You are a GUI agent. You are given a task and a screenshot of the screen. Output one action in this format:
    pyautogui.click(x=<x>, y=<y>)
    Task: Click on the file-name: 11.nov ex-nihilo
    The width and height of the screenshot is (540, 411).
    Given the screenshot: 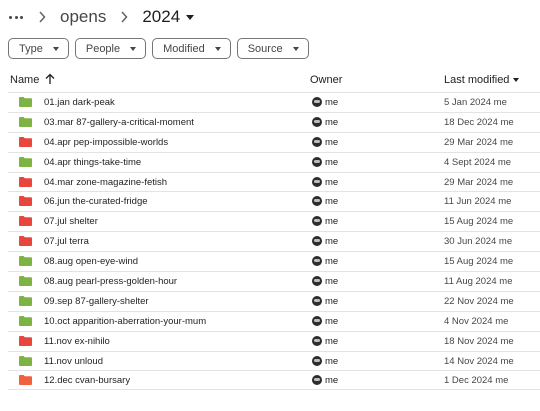 What is the action you would take?
    pyautogui.click(x=77, y=341)
    